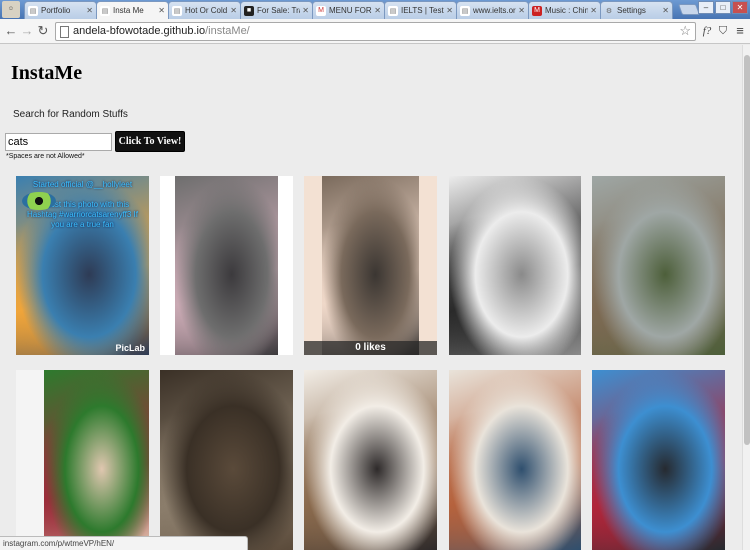 The height and width of the screenshot is (550, 750). I want to click on image-tile-cat-with-plush-toy, so click(658, 460).